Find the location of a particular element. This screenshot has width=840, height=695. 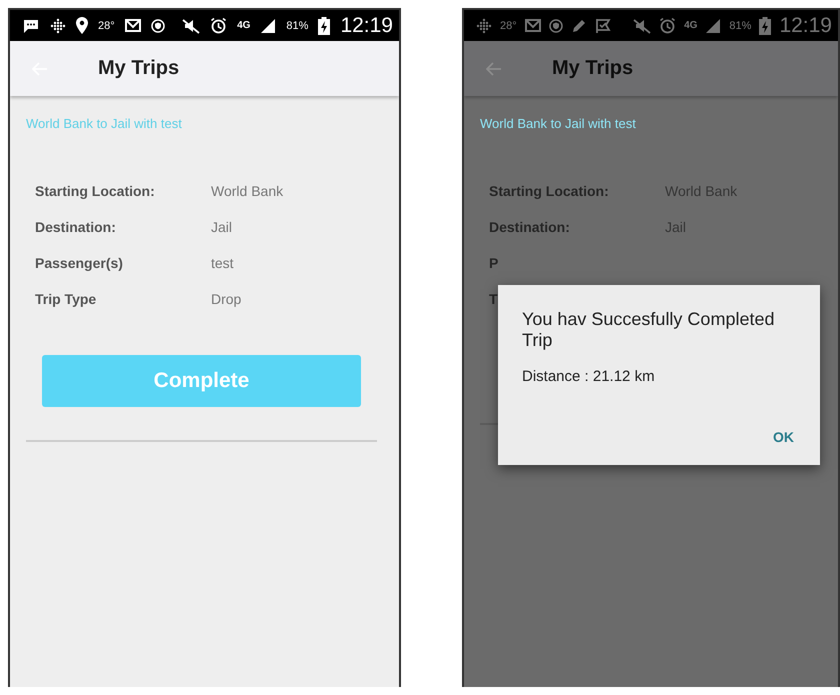

detail-label: P is located at coordinates (494, 263).